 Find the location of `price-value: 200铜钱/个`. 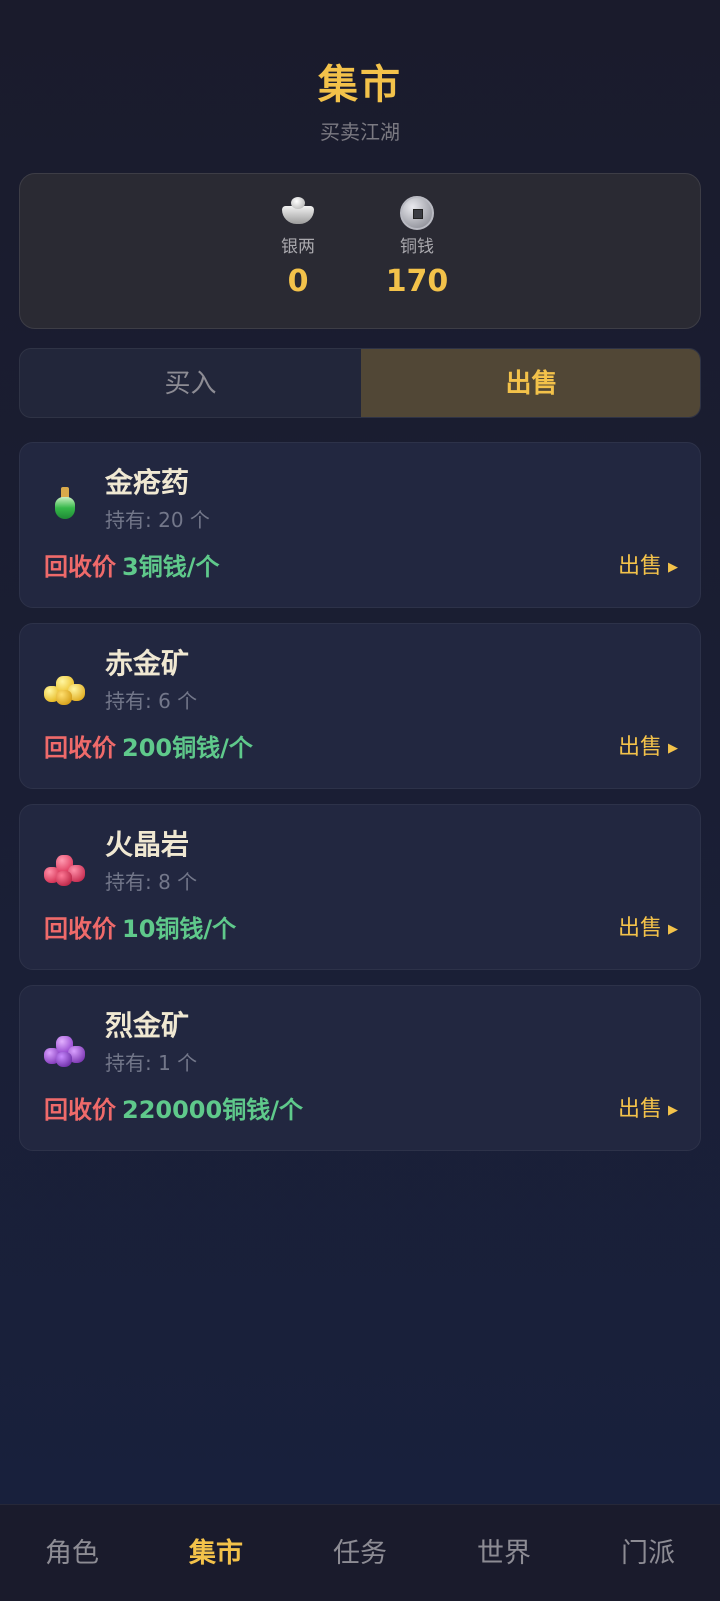

price-value: 200铜钱/个 is located at coordinates (187, 748).